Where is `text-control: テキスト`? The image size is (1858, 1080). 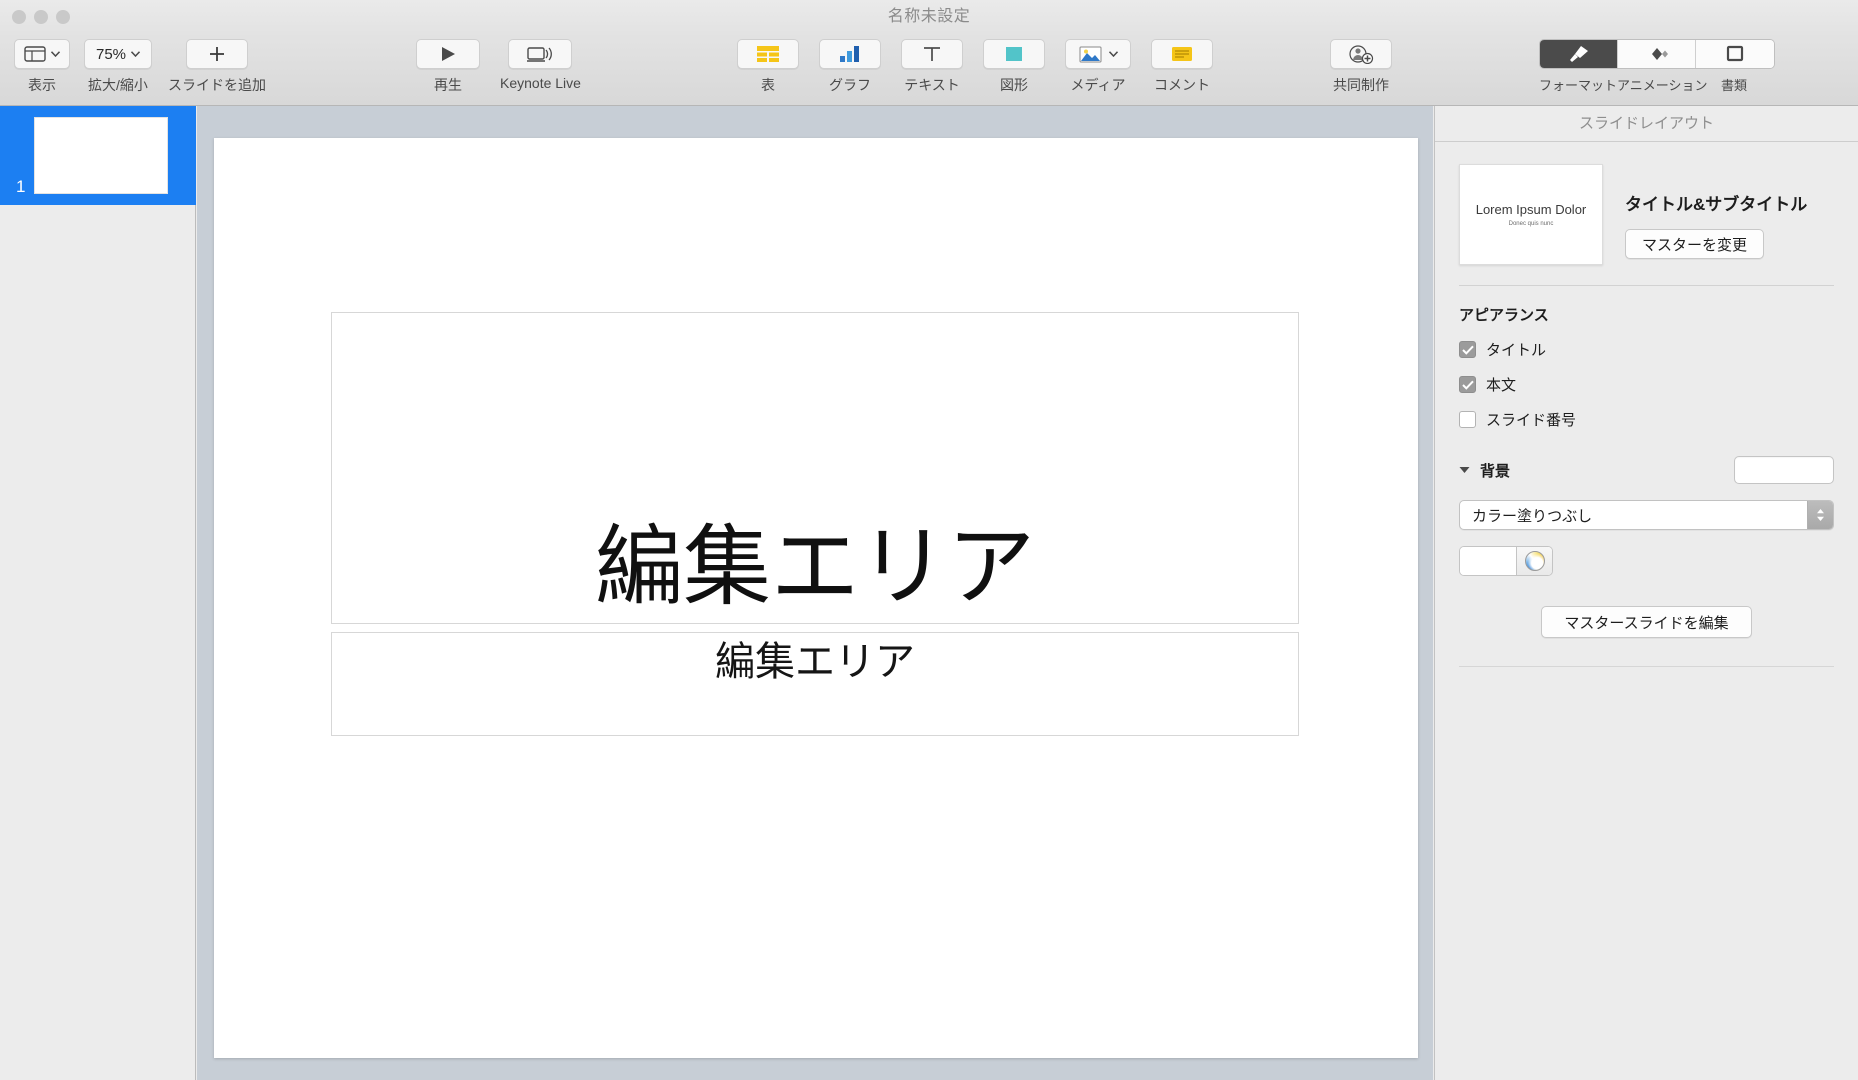 text-control: テキスト is located at coordinates (932, 67).